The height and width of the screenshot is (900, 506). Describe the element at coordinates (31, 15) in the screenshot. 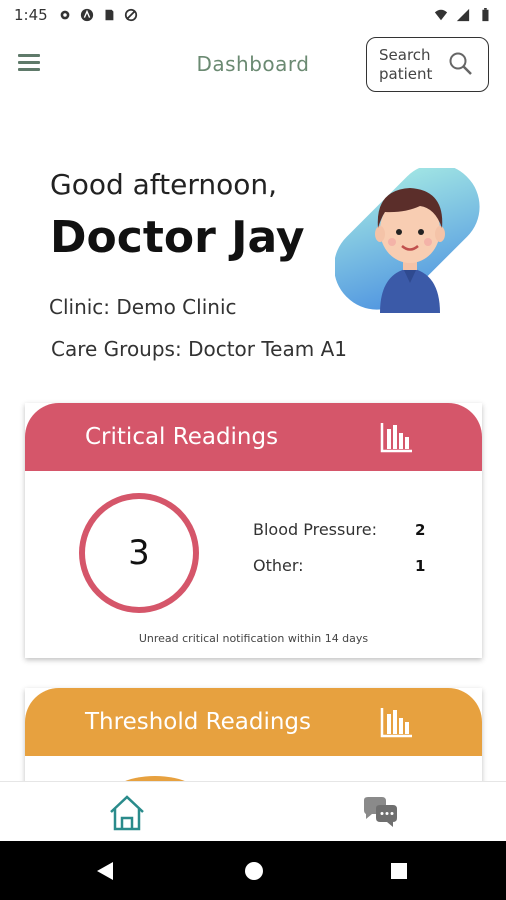

I see `status-time: 1:45` at that location.